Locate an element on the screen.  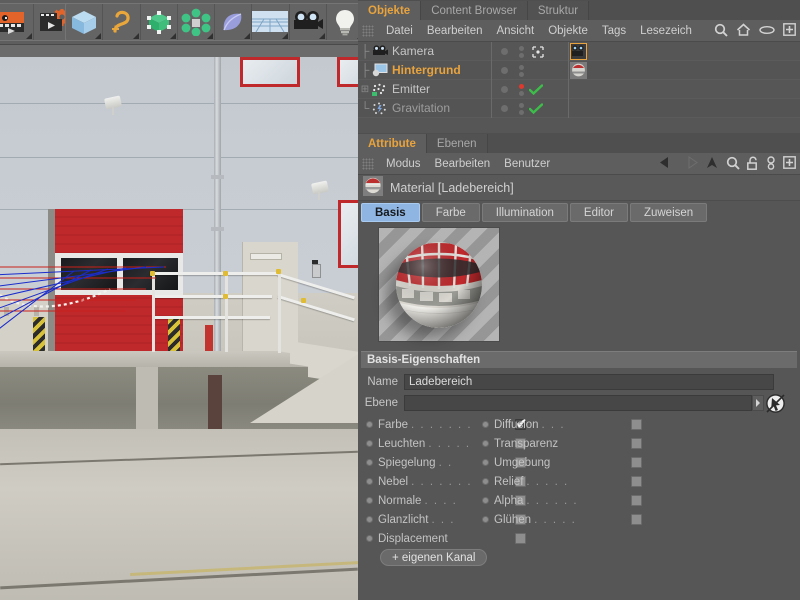
ptab-zuweisen: Zuweisen is located at coordinates (668, 212).